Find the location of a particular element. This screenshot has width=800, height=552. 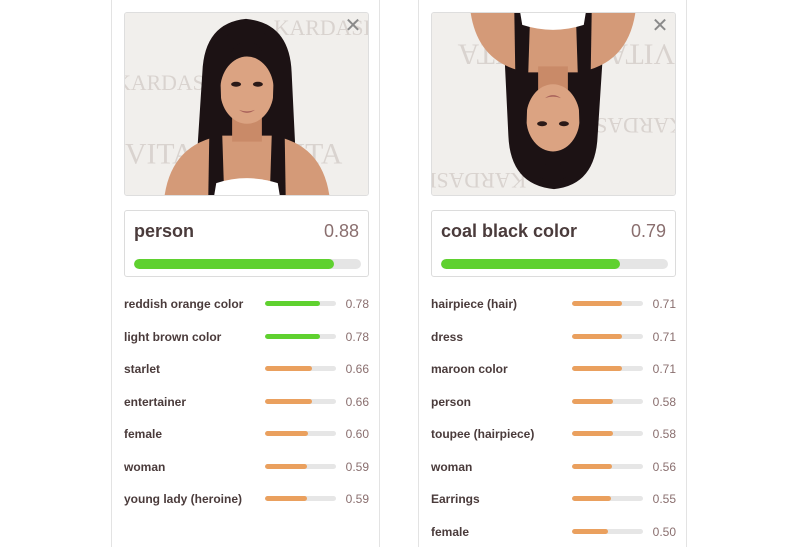

top-prediction-score: 0.88 is located at coordinates (341, 231).